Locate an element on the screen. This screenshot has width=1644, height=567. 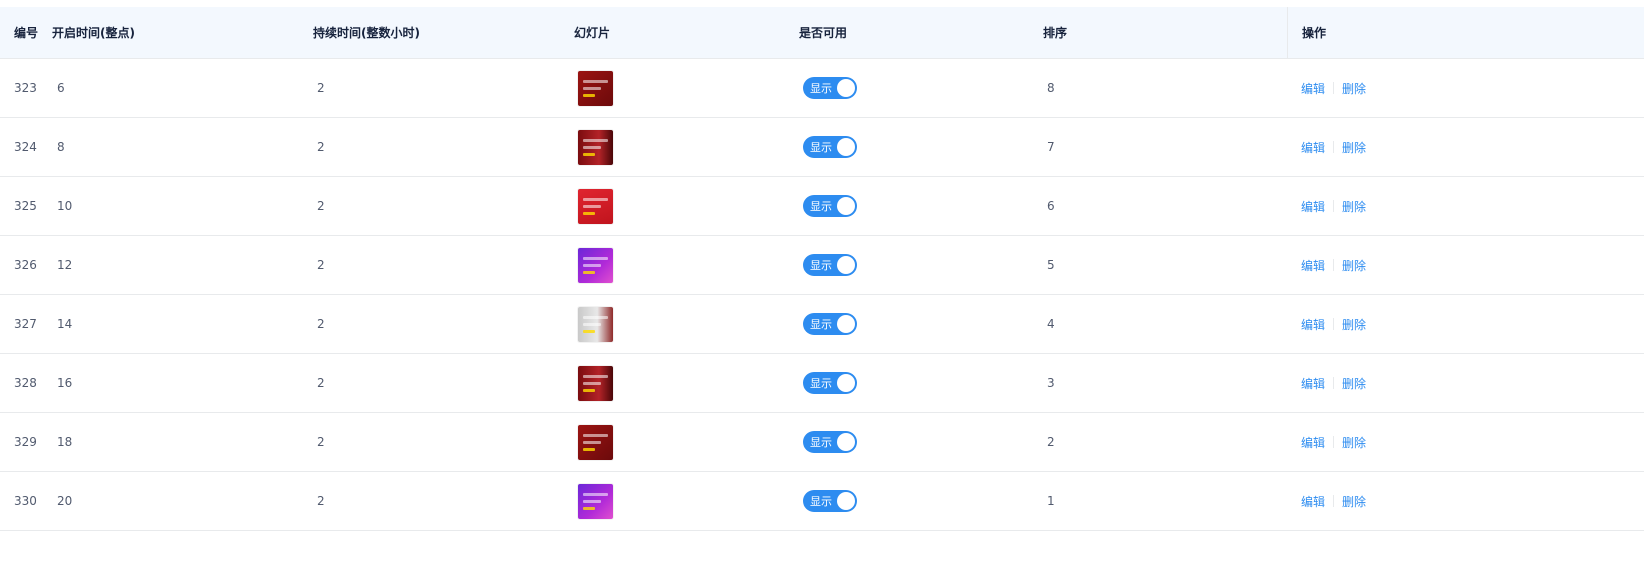
table-row: 330 20 2 显示 1 编辑 删除 is located at coordinates (822, 501).